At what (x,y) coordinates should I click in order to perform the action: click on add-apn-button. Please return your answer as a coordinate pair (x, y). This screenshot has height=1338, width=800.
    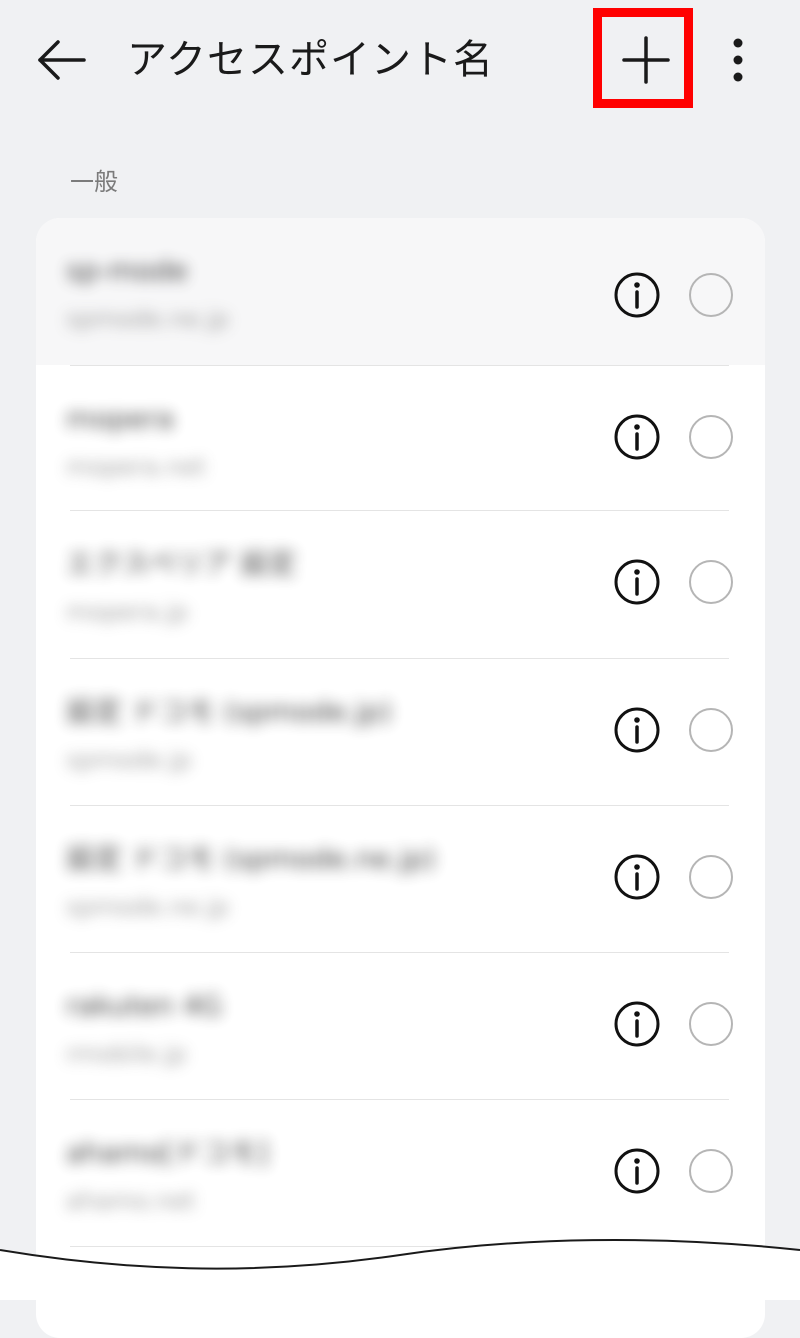
    Looking at the image, I should click on (646, 60).